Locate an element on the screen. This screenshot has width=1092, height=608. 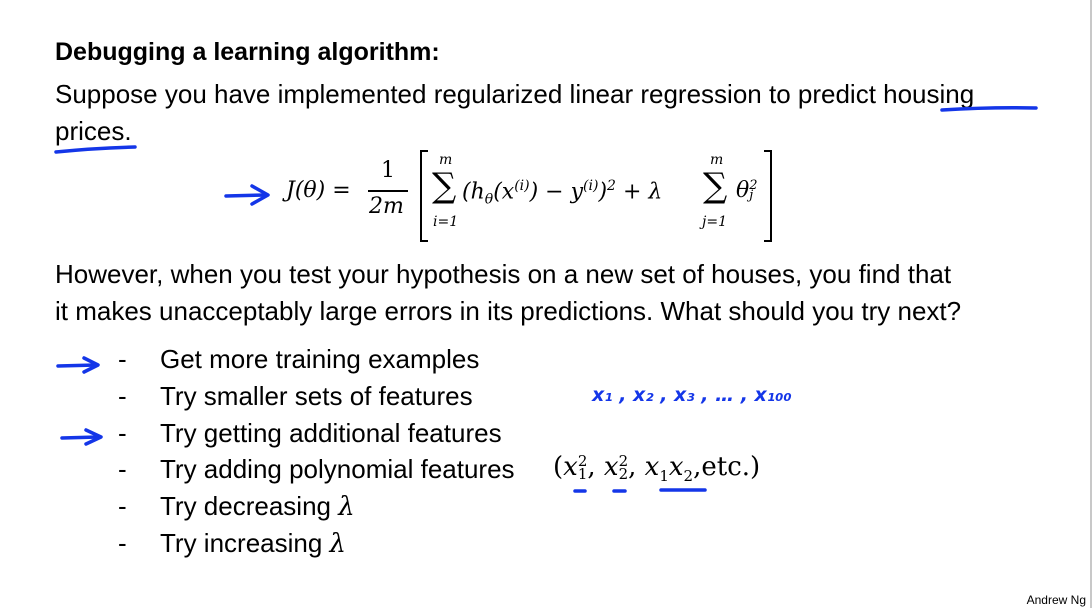
underline-housing is located at coordinates (989, 109).